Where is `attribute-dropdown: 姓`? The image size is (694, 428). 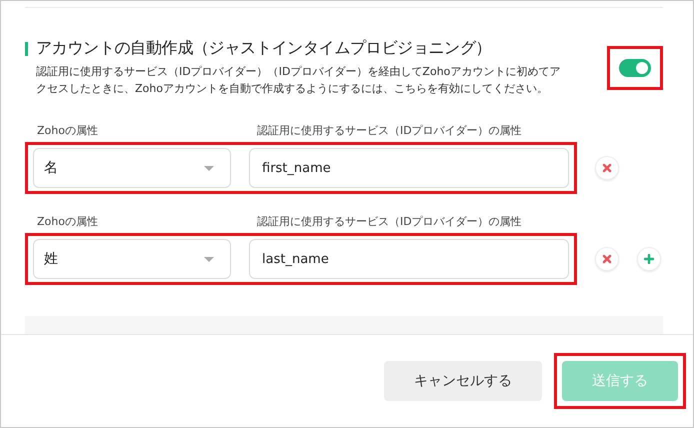
attribute-dropdown: 姓 is located at coordinates (132, 259).